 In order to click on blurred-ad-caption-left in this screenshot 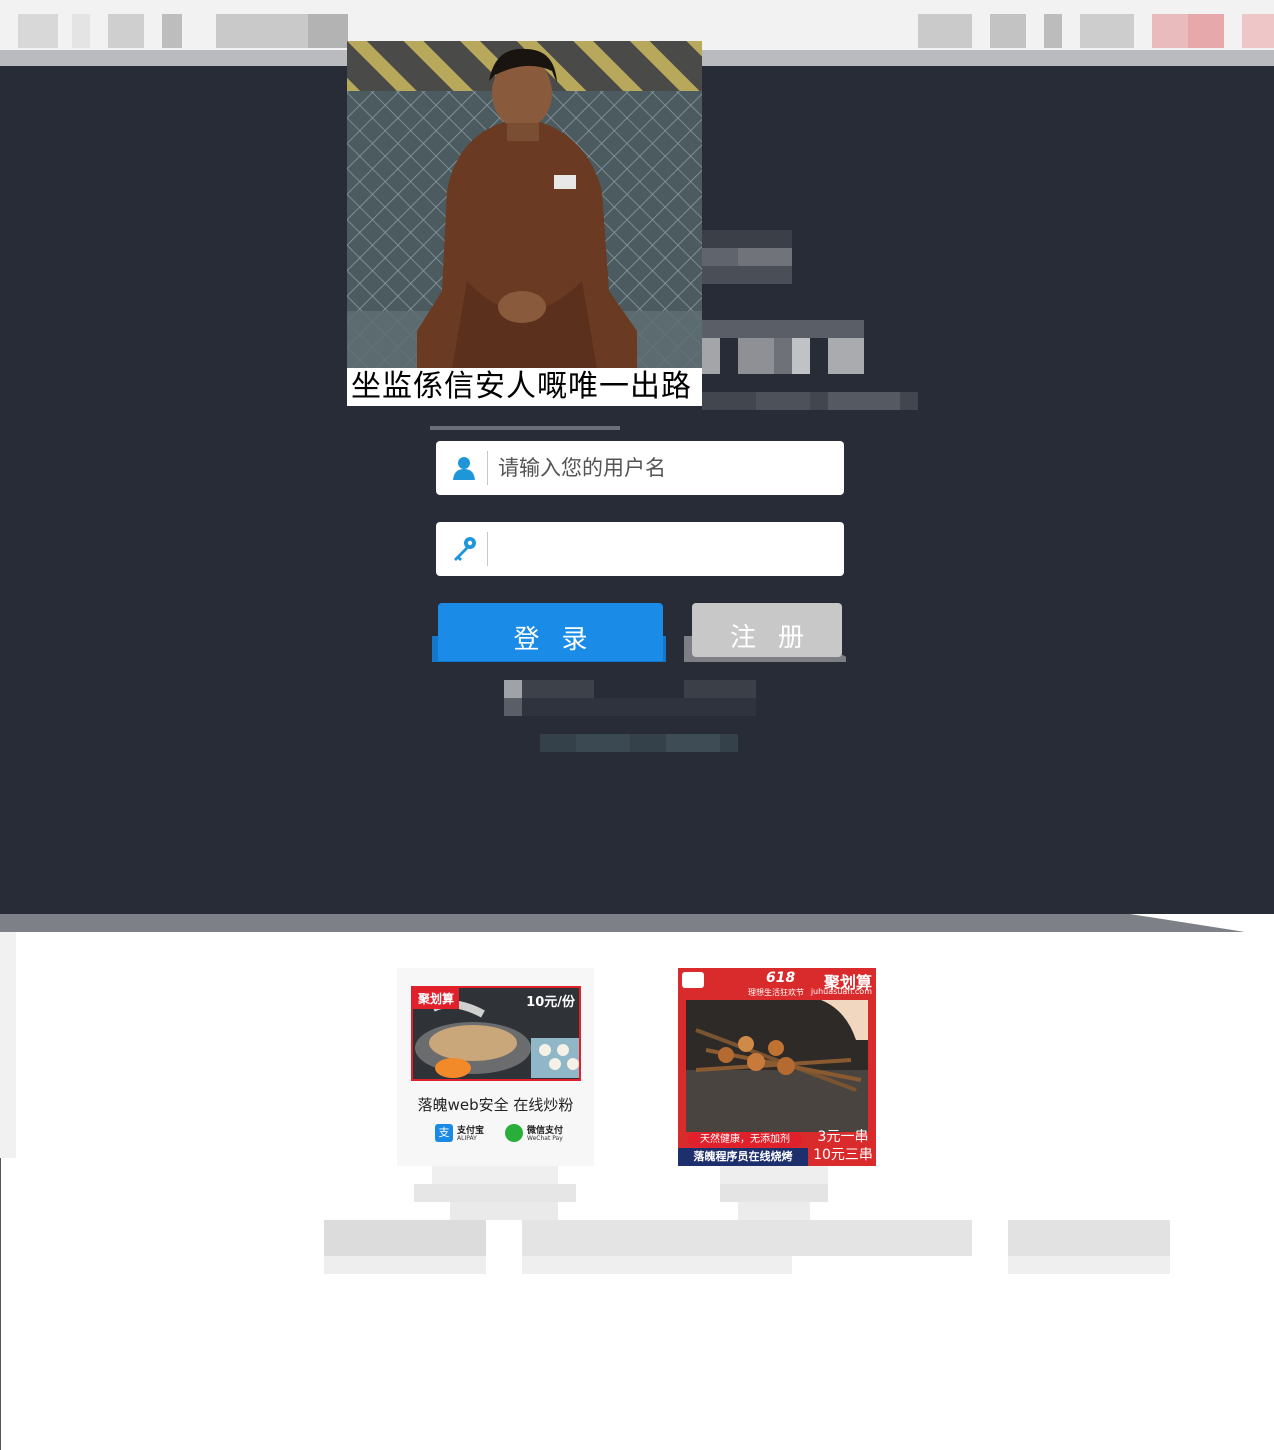, I will do `click(495, 1193)`.